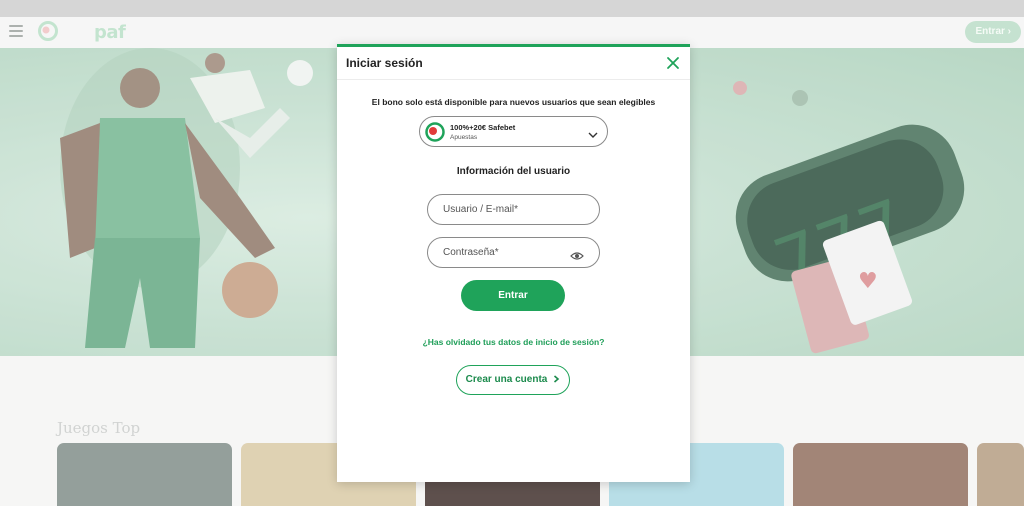  Describe the element at coordinates (435, 132) in the screenshot. I see `paf-bonus-logo-icon` at that location.